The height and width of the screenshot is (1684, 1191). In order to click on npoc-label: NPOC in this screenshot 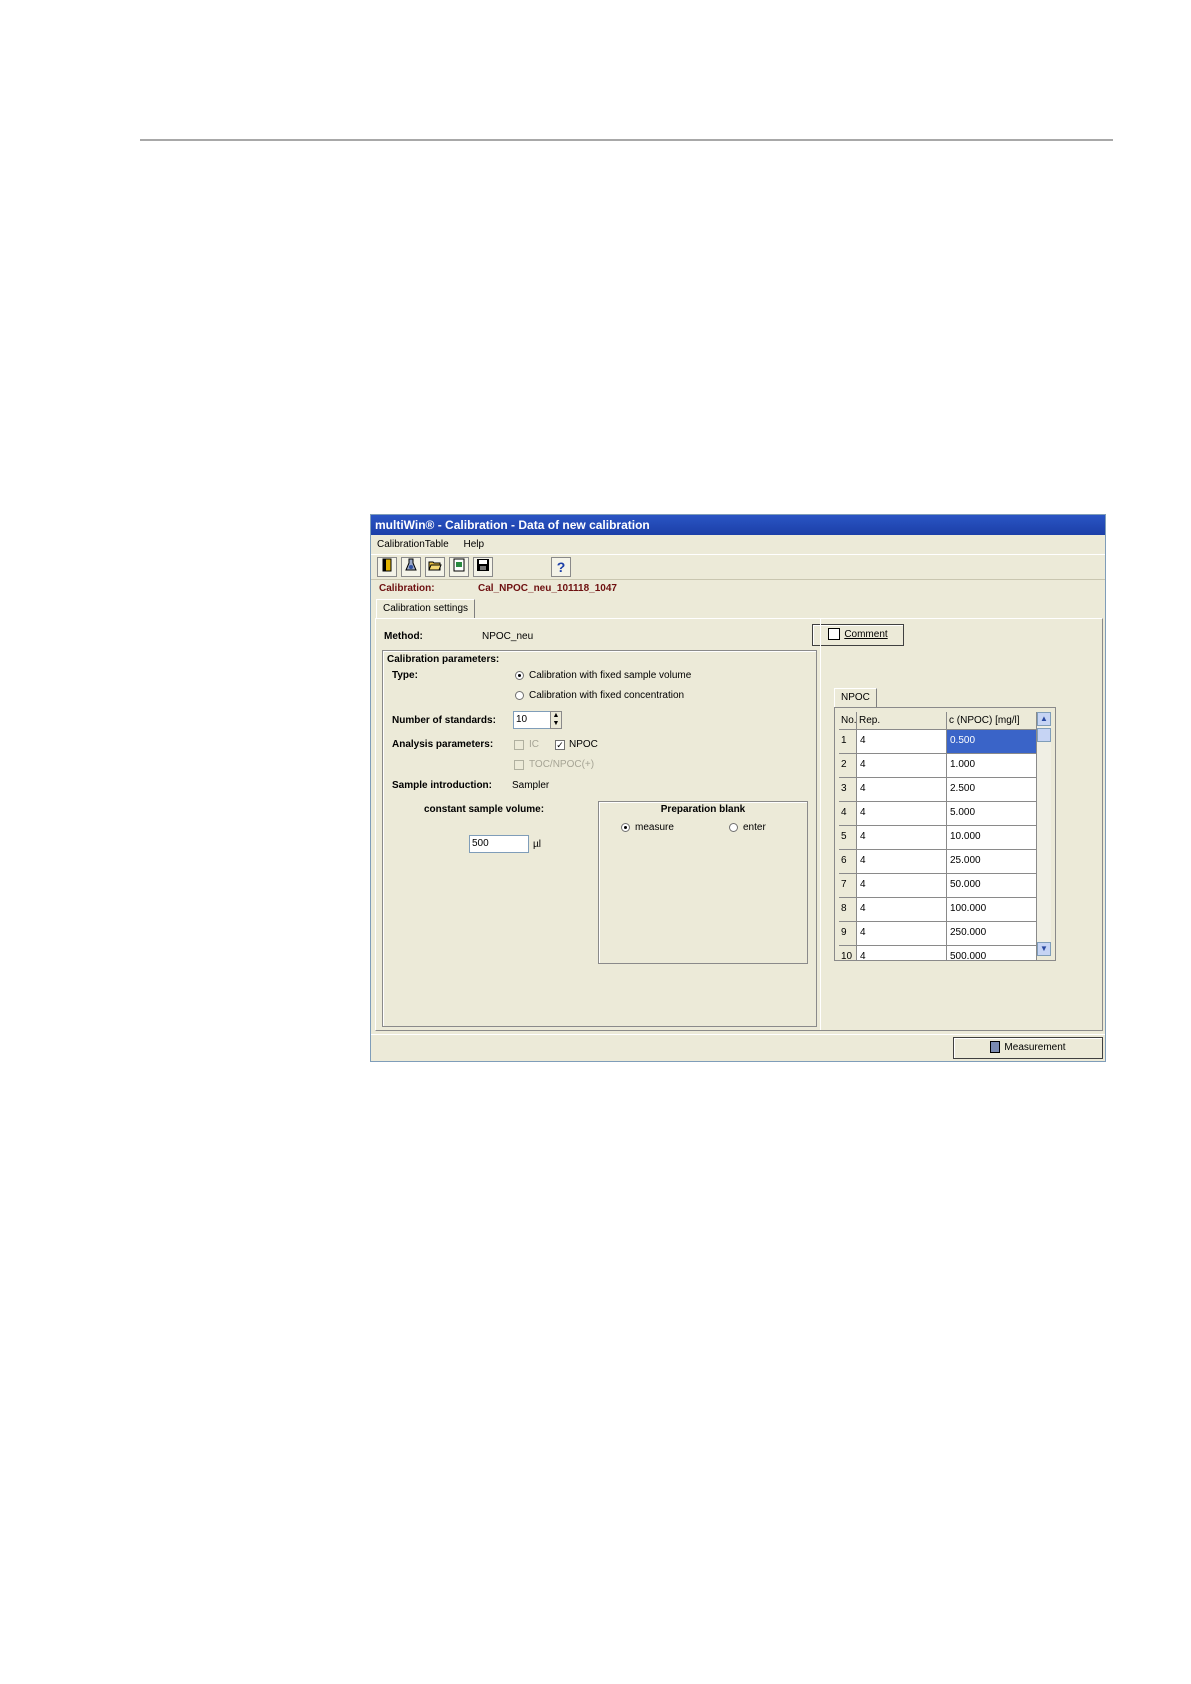, I will do `click(583, 744)`.